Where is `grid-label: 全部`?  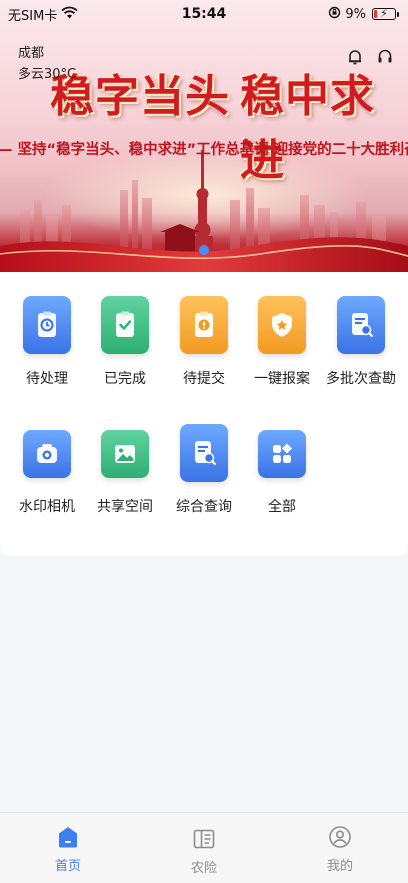 grid-label: 全部 is located at coordinates (282, 507).